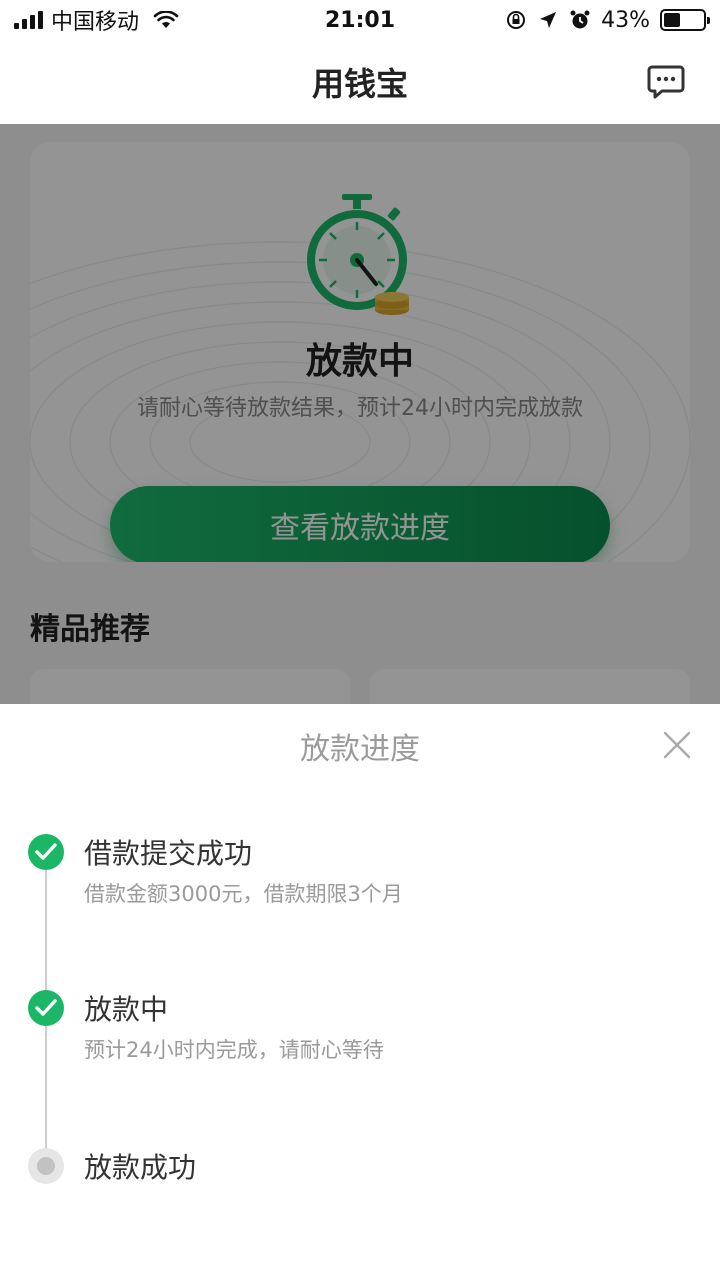 The width and height of the screenshot is (720, 1280). What do you see at coordinates (548, 20) in the screenshot?
I see `location-icon` at bounding box center [548, 20].